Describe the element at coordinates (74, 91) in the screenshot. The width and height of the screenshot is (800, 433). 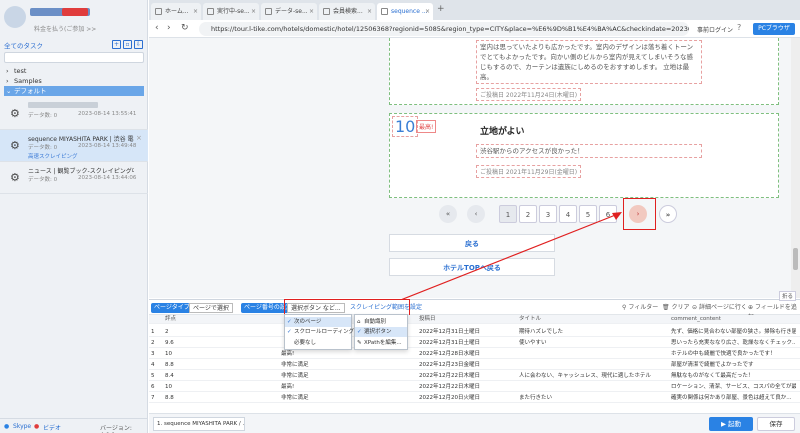
I see `folder-default: ⌄ デフォルト` at that location.